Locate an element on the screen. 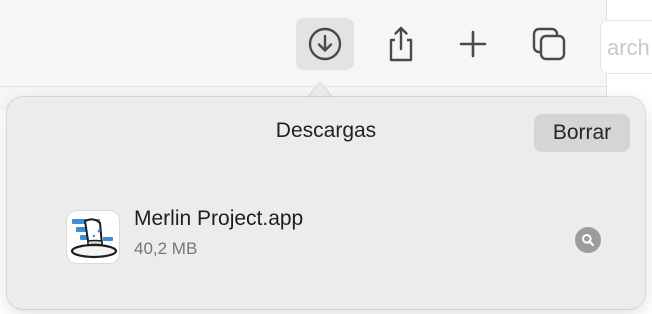 The width and height of the screenshot is (652, 314). plus-icon is located at coordinates (473, 44).